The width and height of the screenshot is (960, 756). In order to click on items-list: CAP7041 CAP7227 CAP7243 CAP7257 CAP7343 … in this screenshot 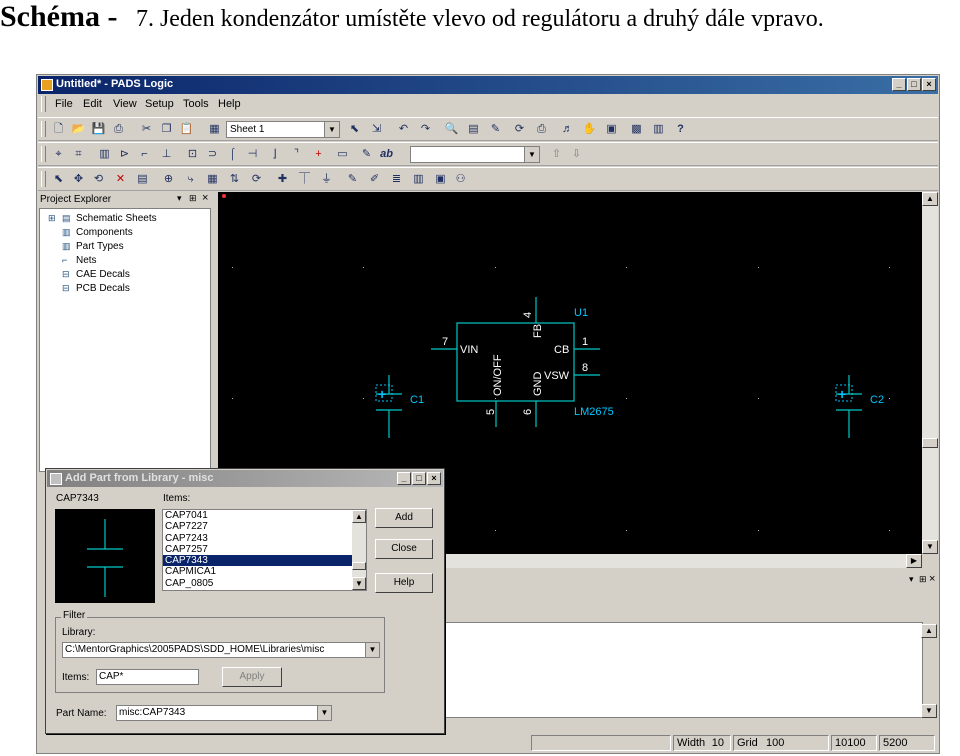, I will do `click(264, 550)`.